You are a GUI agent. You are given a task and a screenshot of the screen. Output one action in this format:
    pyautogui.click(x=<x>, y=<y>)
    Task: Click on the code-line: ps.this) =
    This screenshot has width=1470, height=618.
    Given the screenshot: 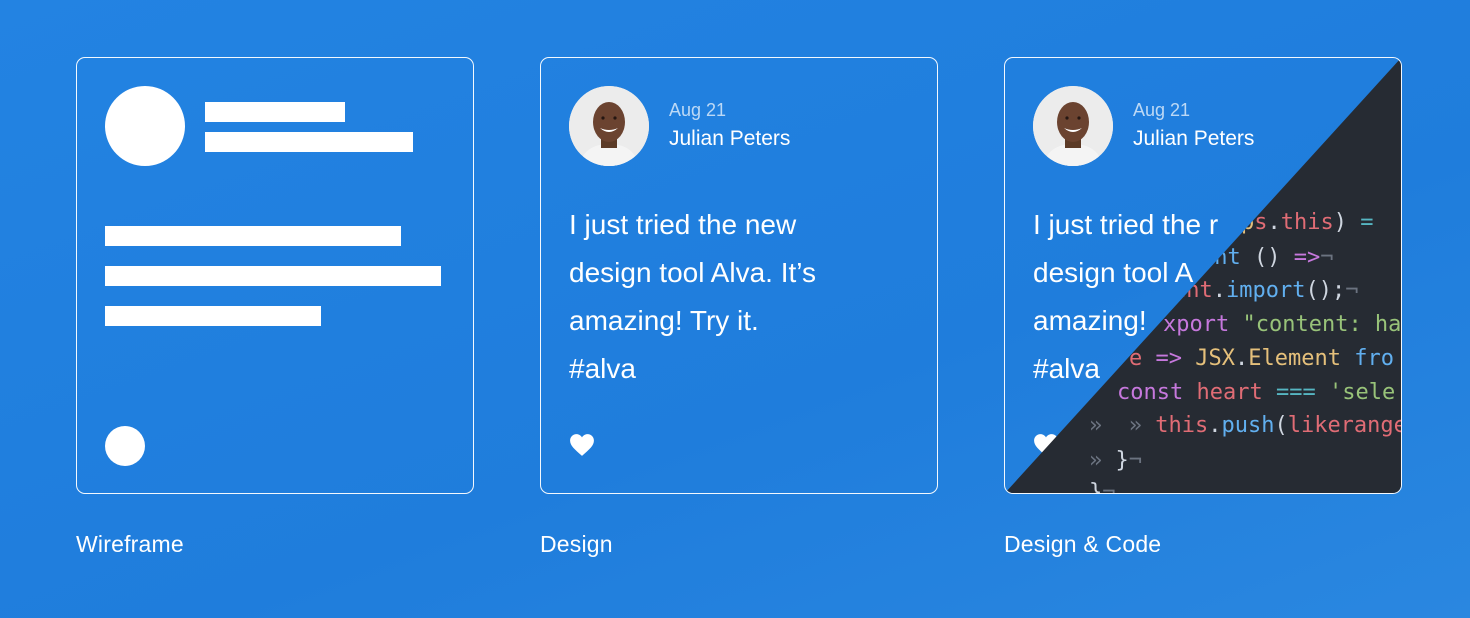 What is the action you would take?
    pyautogui.click(x=1307, y=222)
    